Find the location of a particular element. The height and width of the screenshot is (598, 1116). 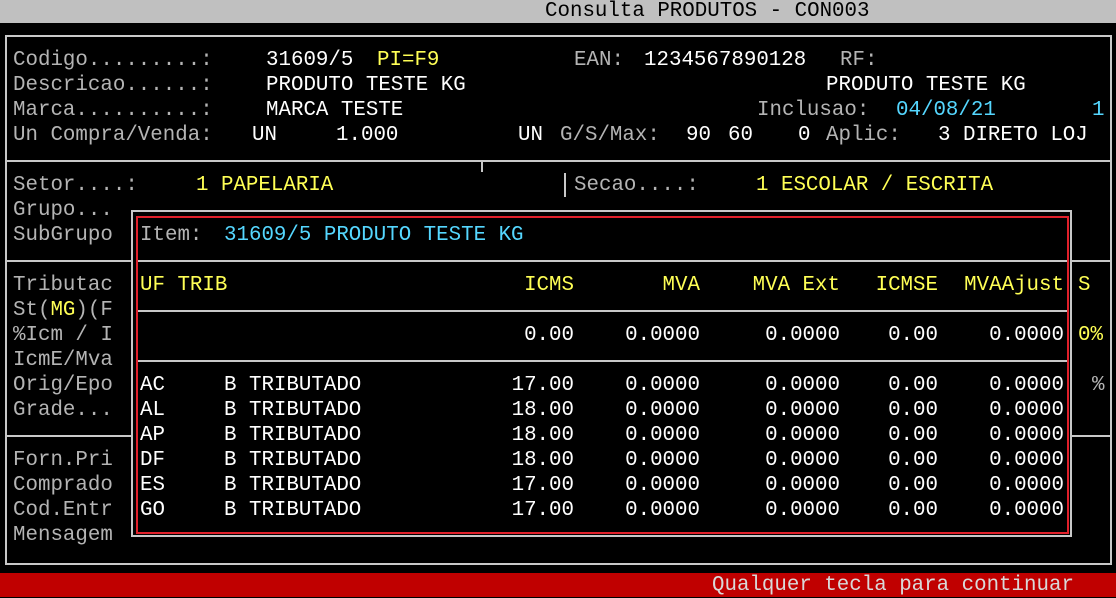

marca-label: Marca..........: is located at coordinates (113, 110).